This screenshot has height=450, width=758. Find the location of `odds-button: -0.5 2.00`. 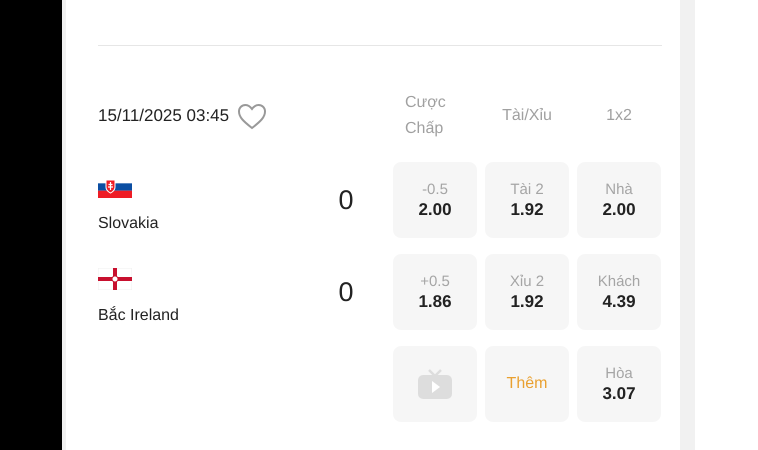

odds-button: -0.5 2.00 is located at coordinates (435, 200).